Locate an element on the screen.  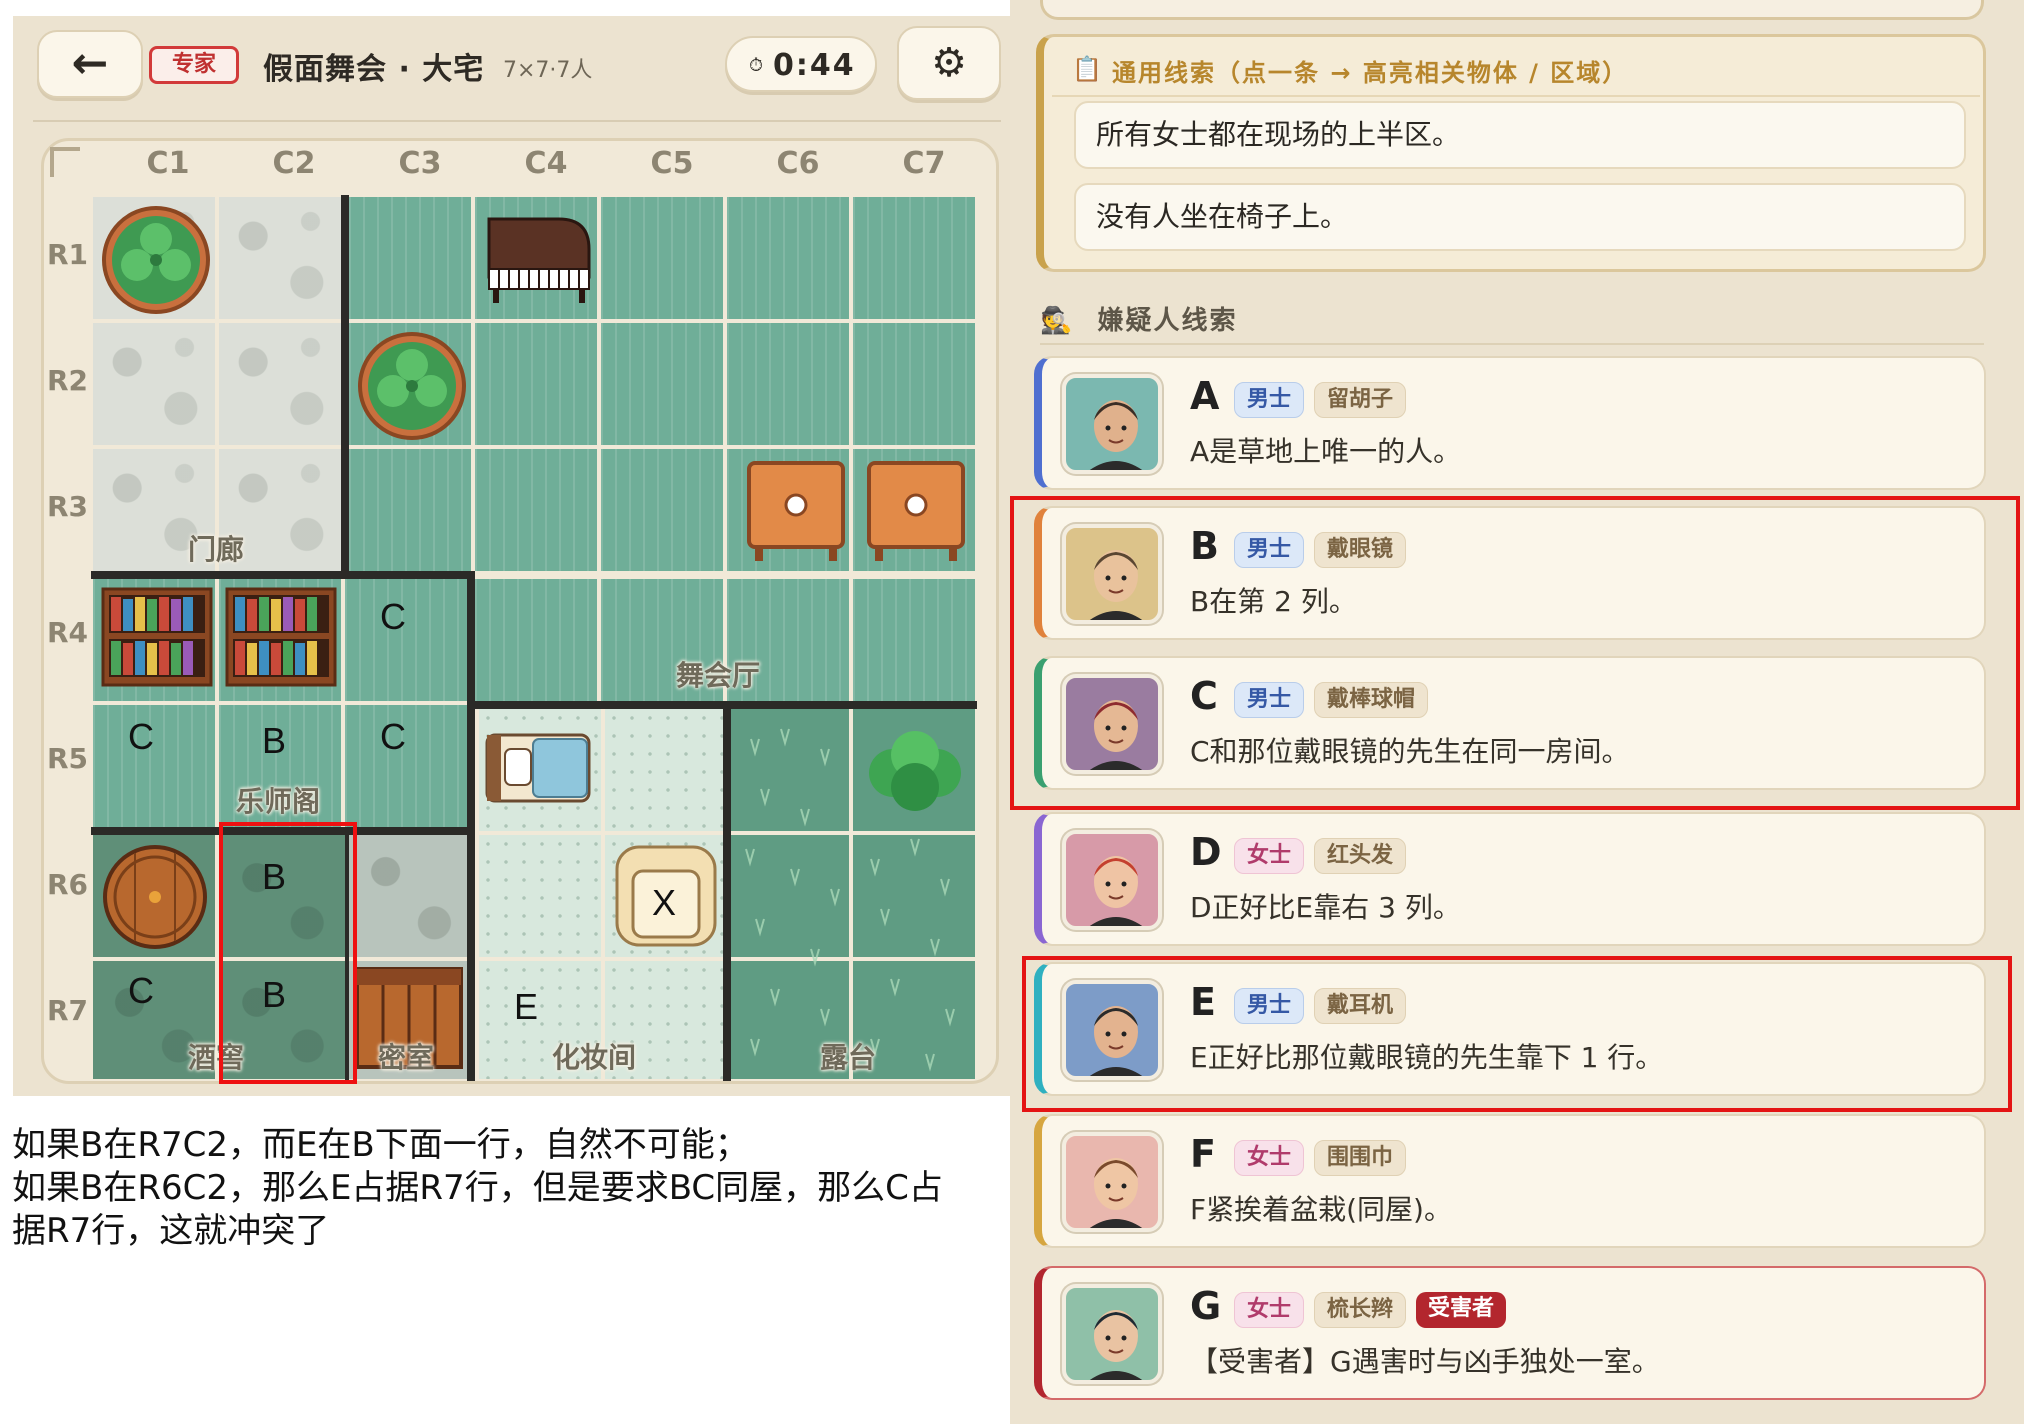
row-label-r1: R1 is located at coordinates (68, 254).